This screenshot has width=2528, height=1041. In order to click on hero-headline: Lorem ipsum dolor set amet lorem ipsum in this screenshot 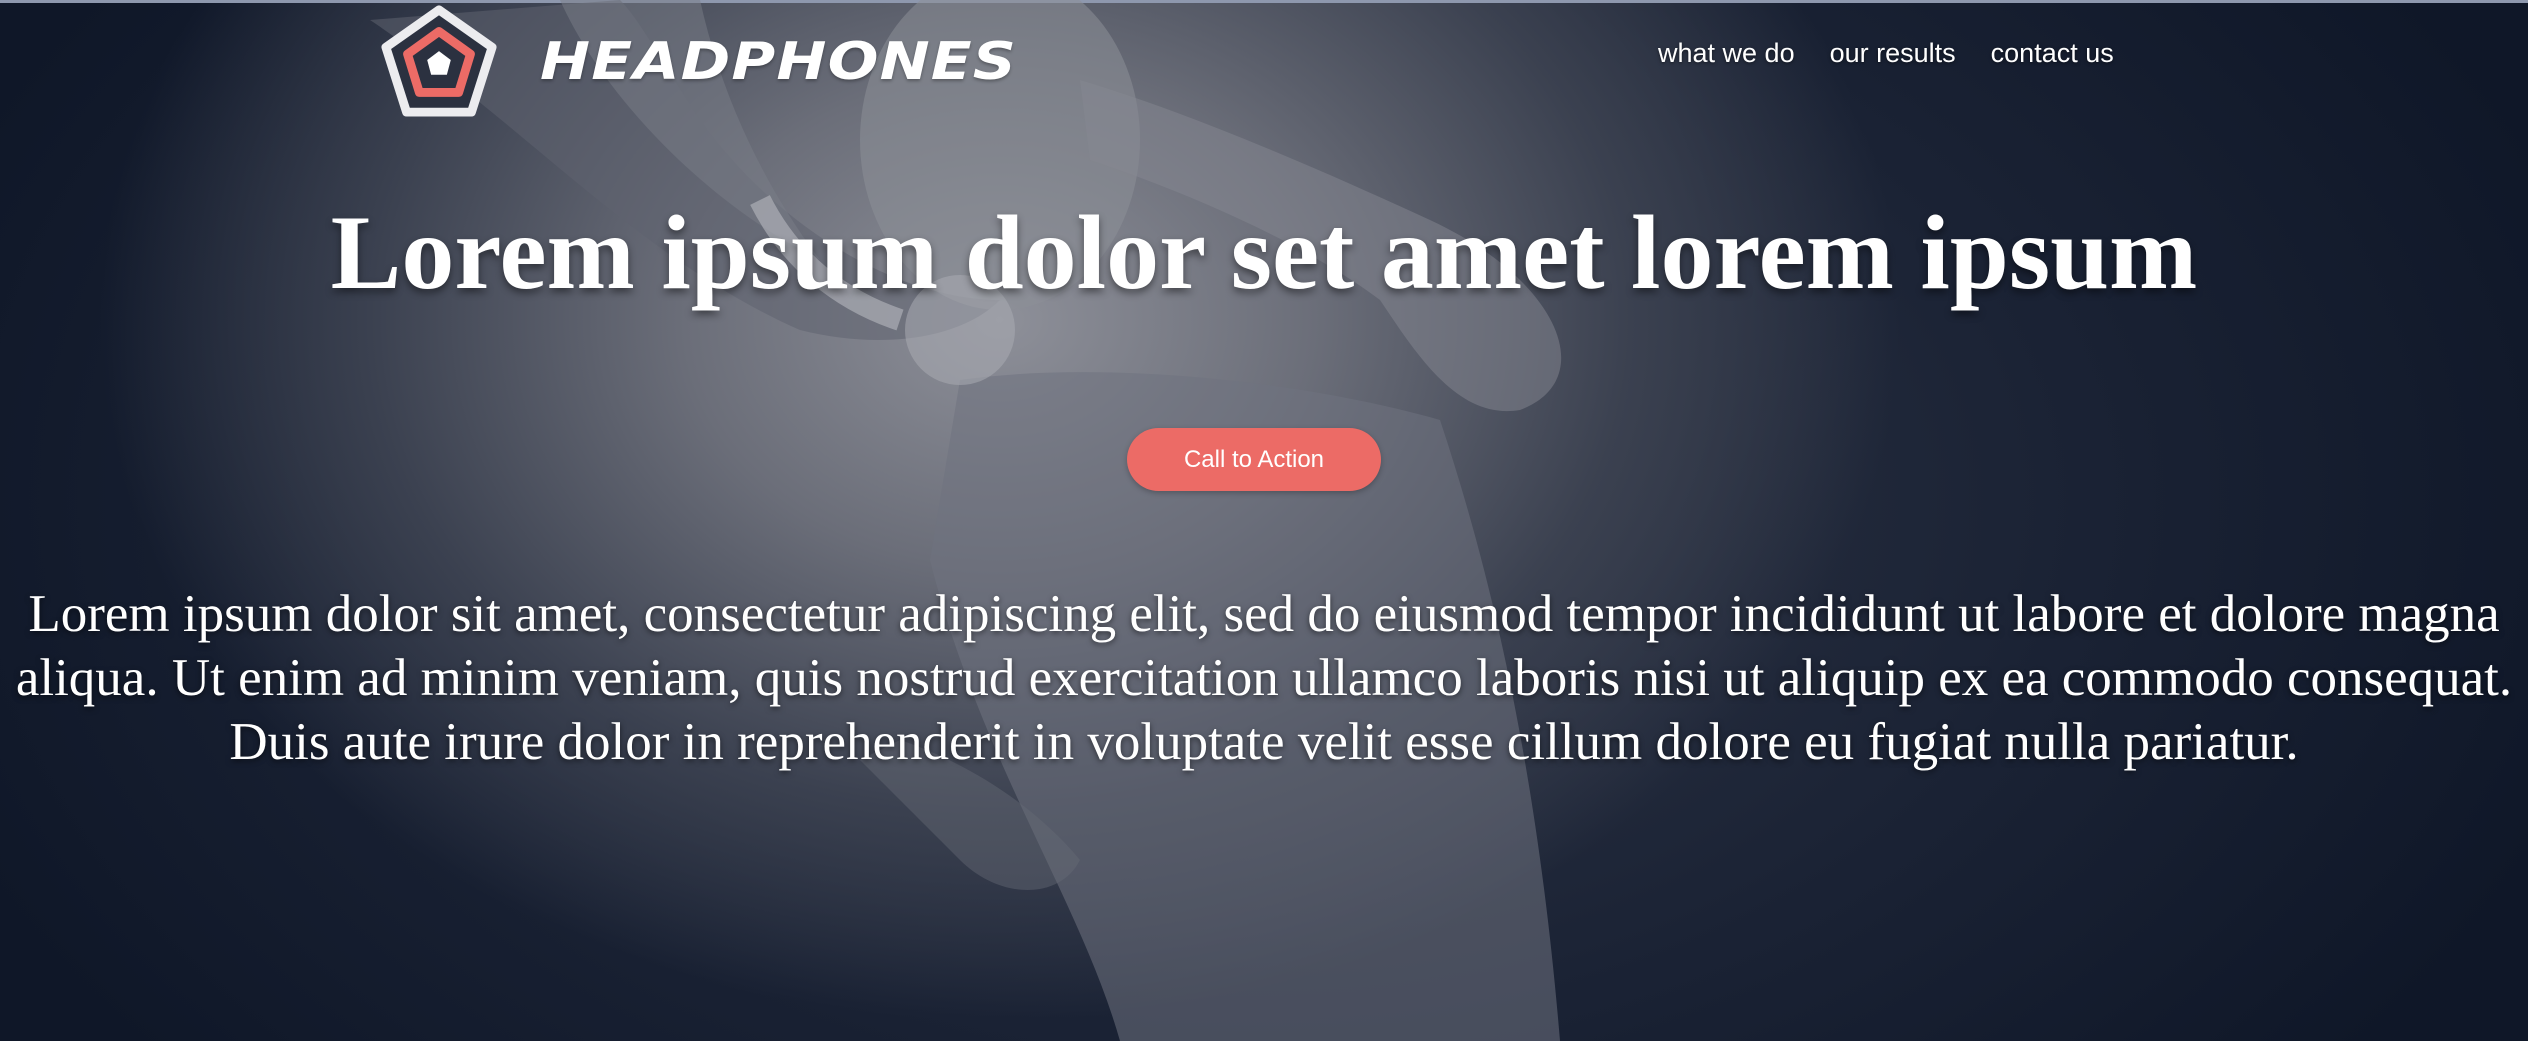, I will do `click(1264, 252)`.